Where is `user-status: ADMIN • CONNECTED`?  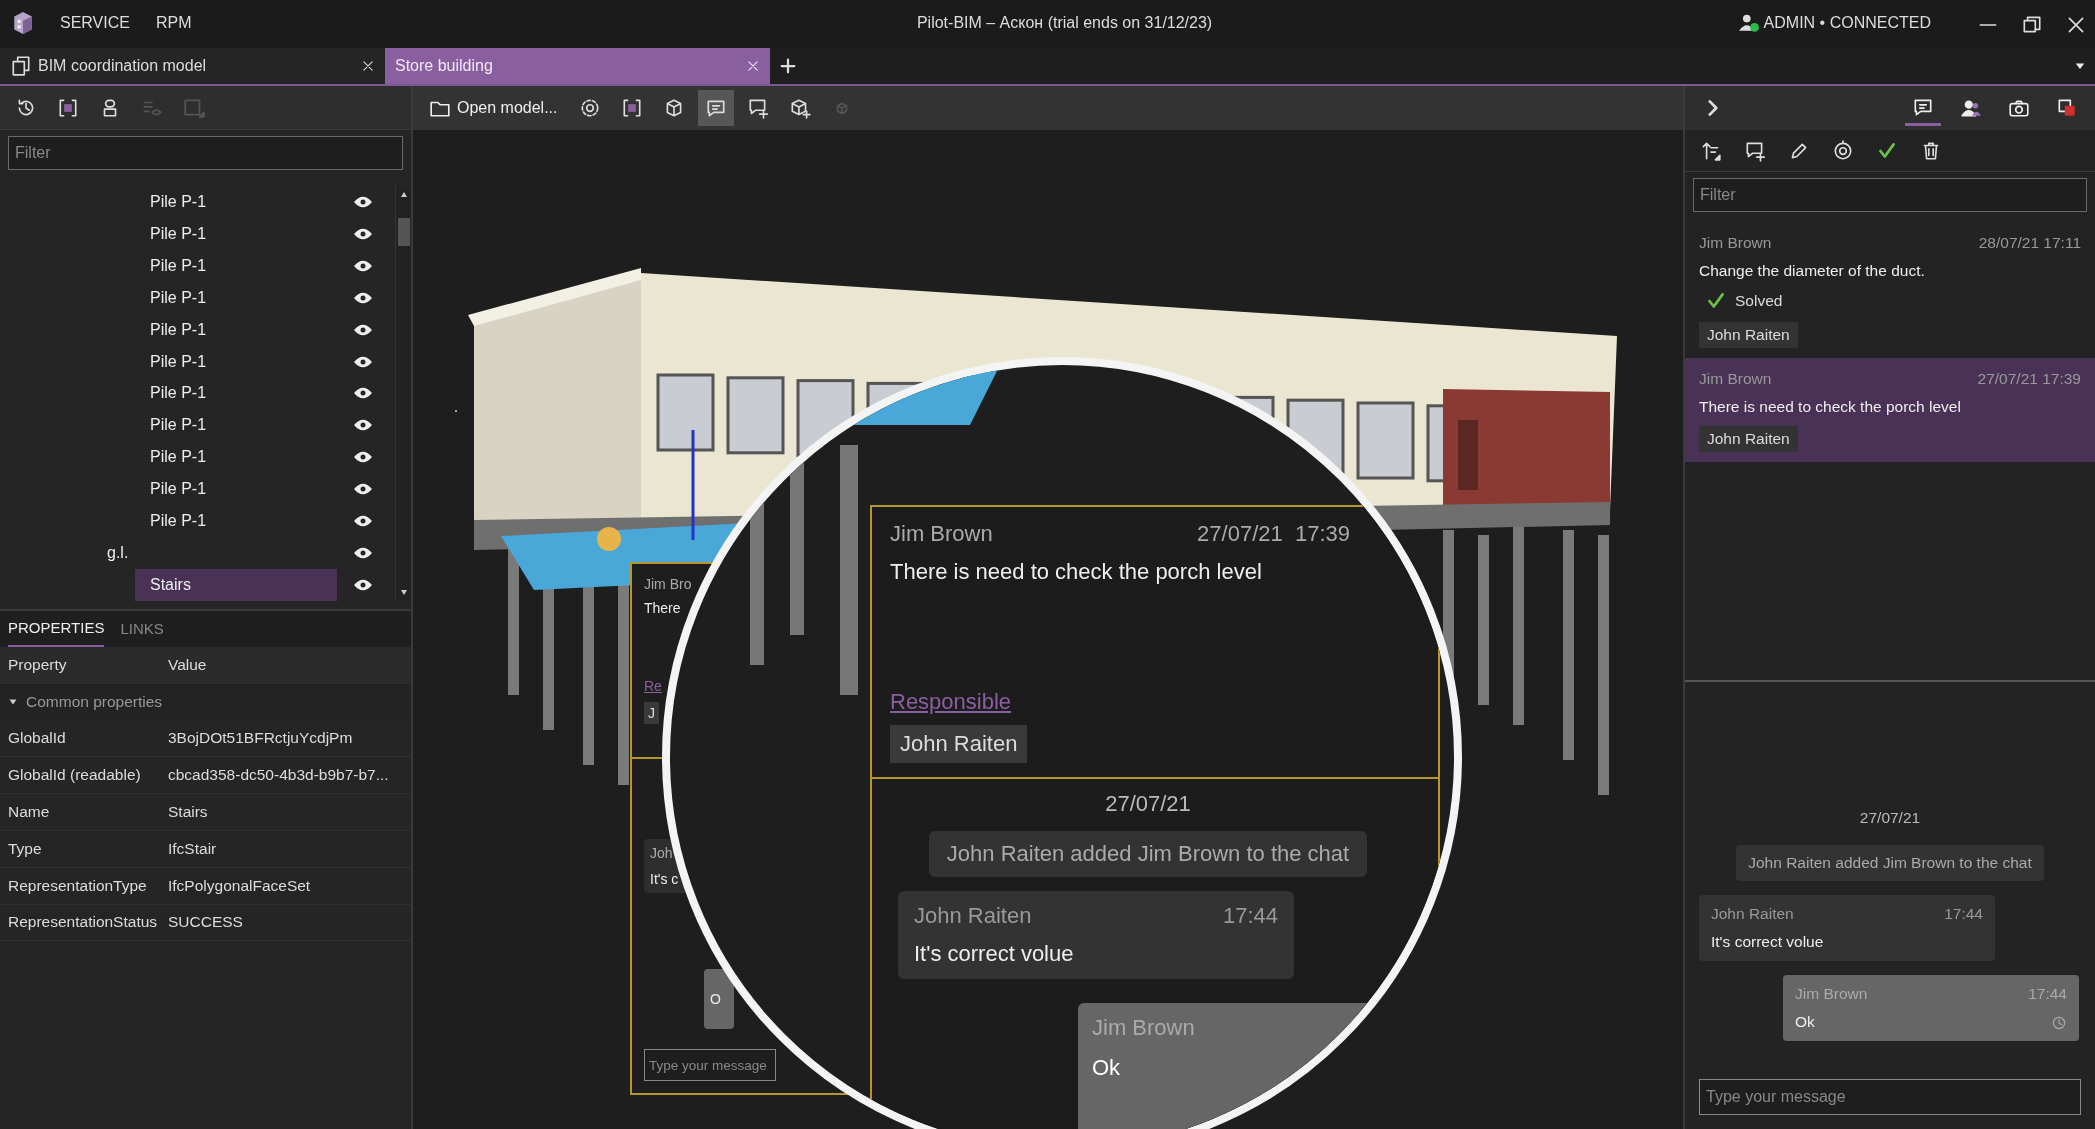
user-status: ADMIN • CONNECTED is located at coordinates (1847, 23).